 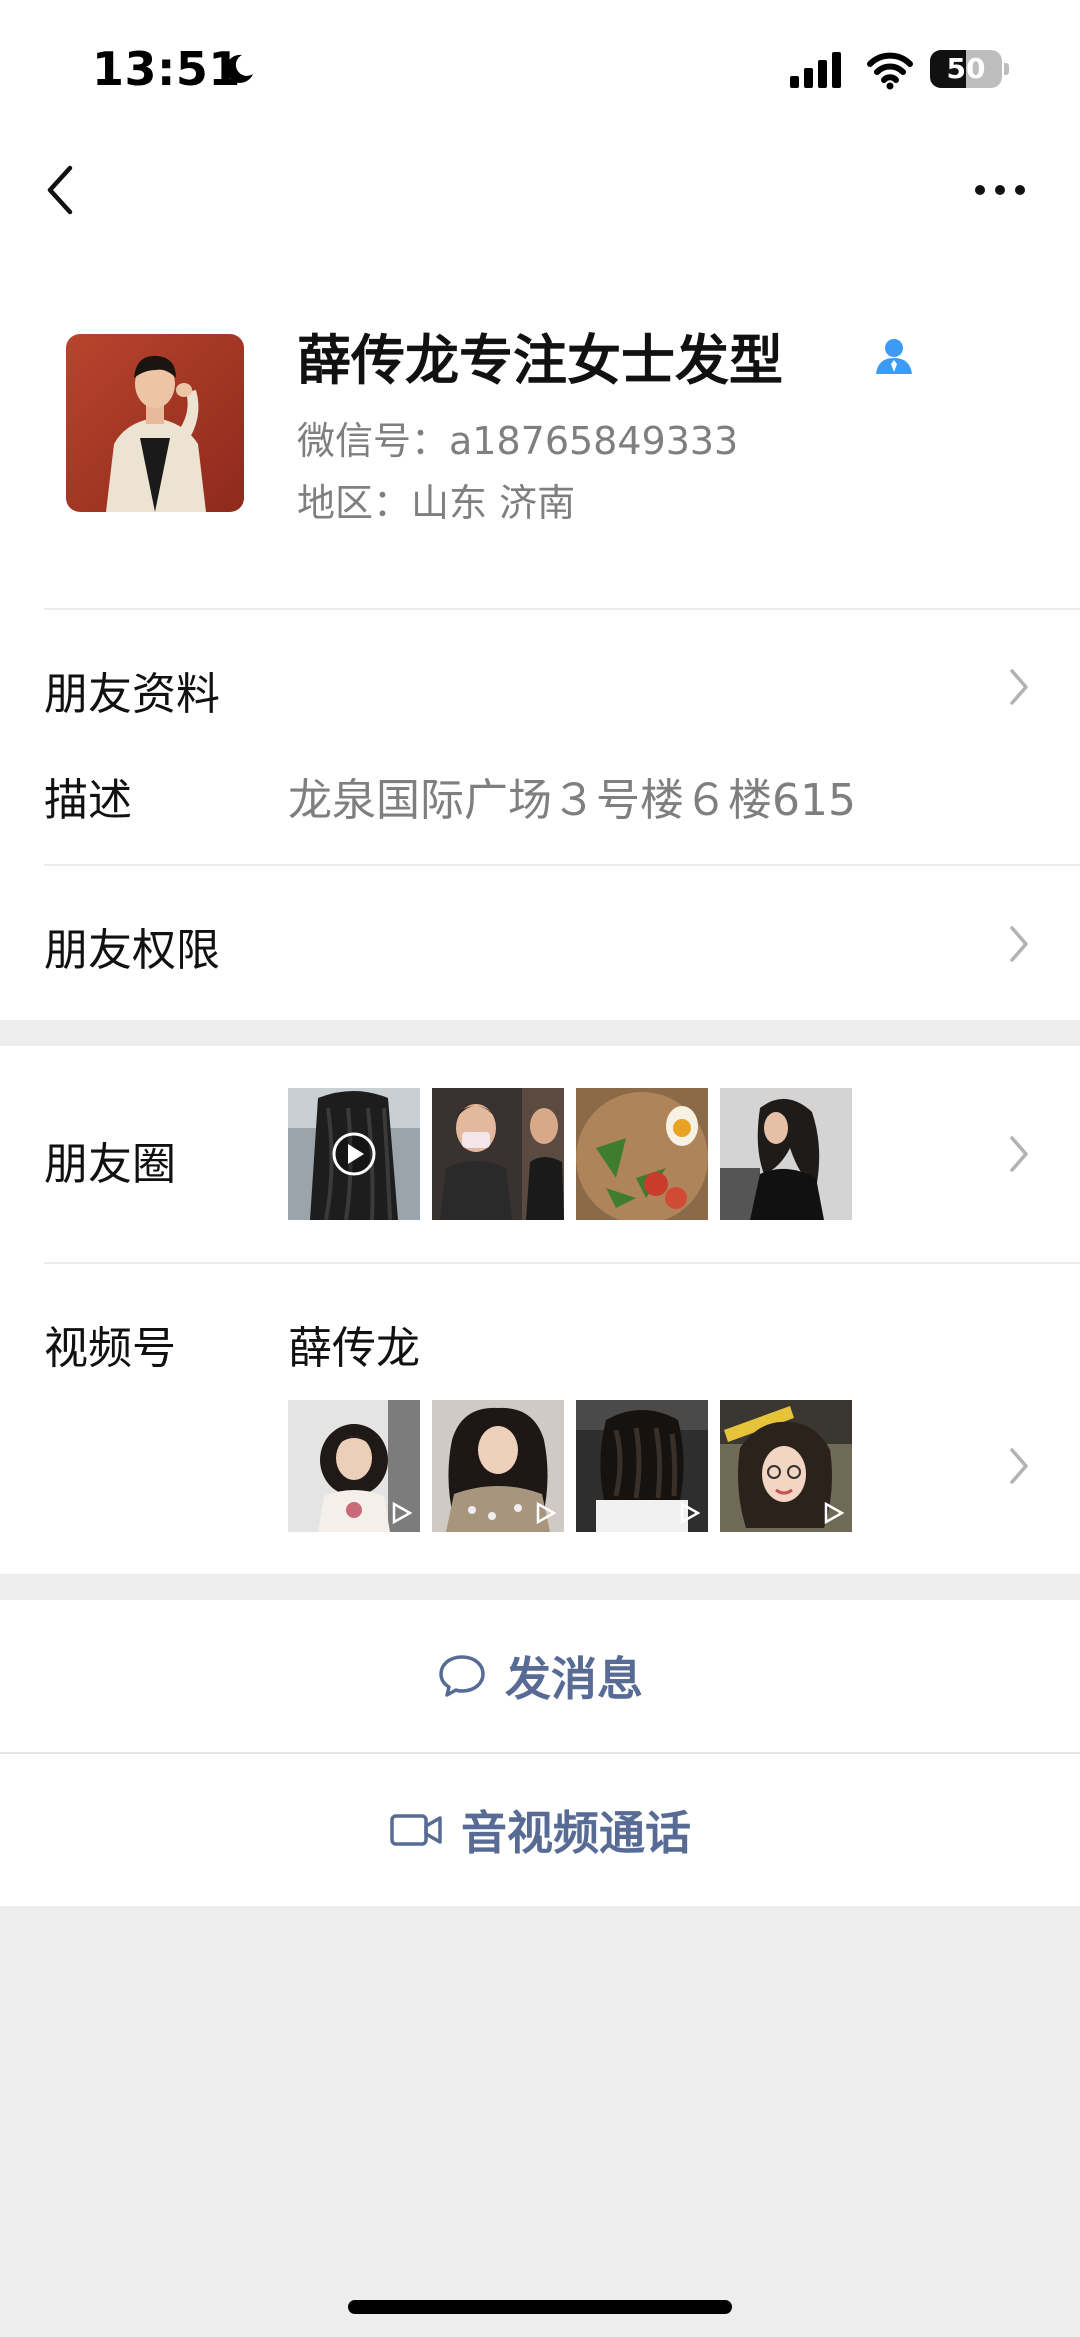 I want to click on battery-icon: 50, so click(x=970, y=70).